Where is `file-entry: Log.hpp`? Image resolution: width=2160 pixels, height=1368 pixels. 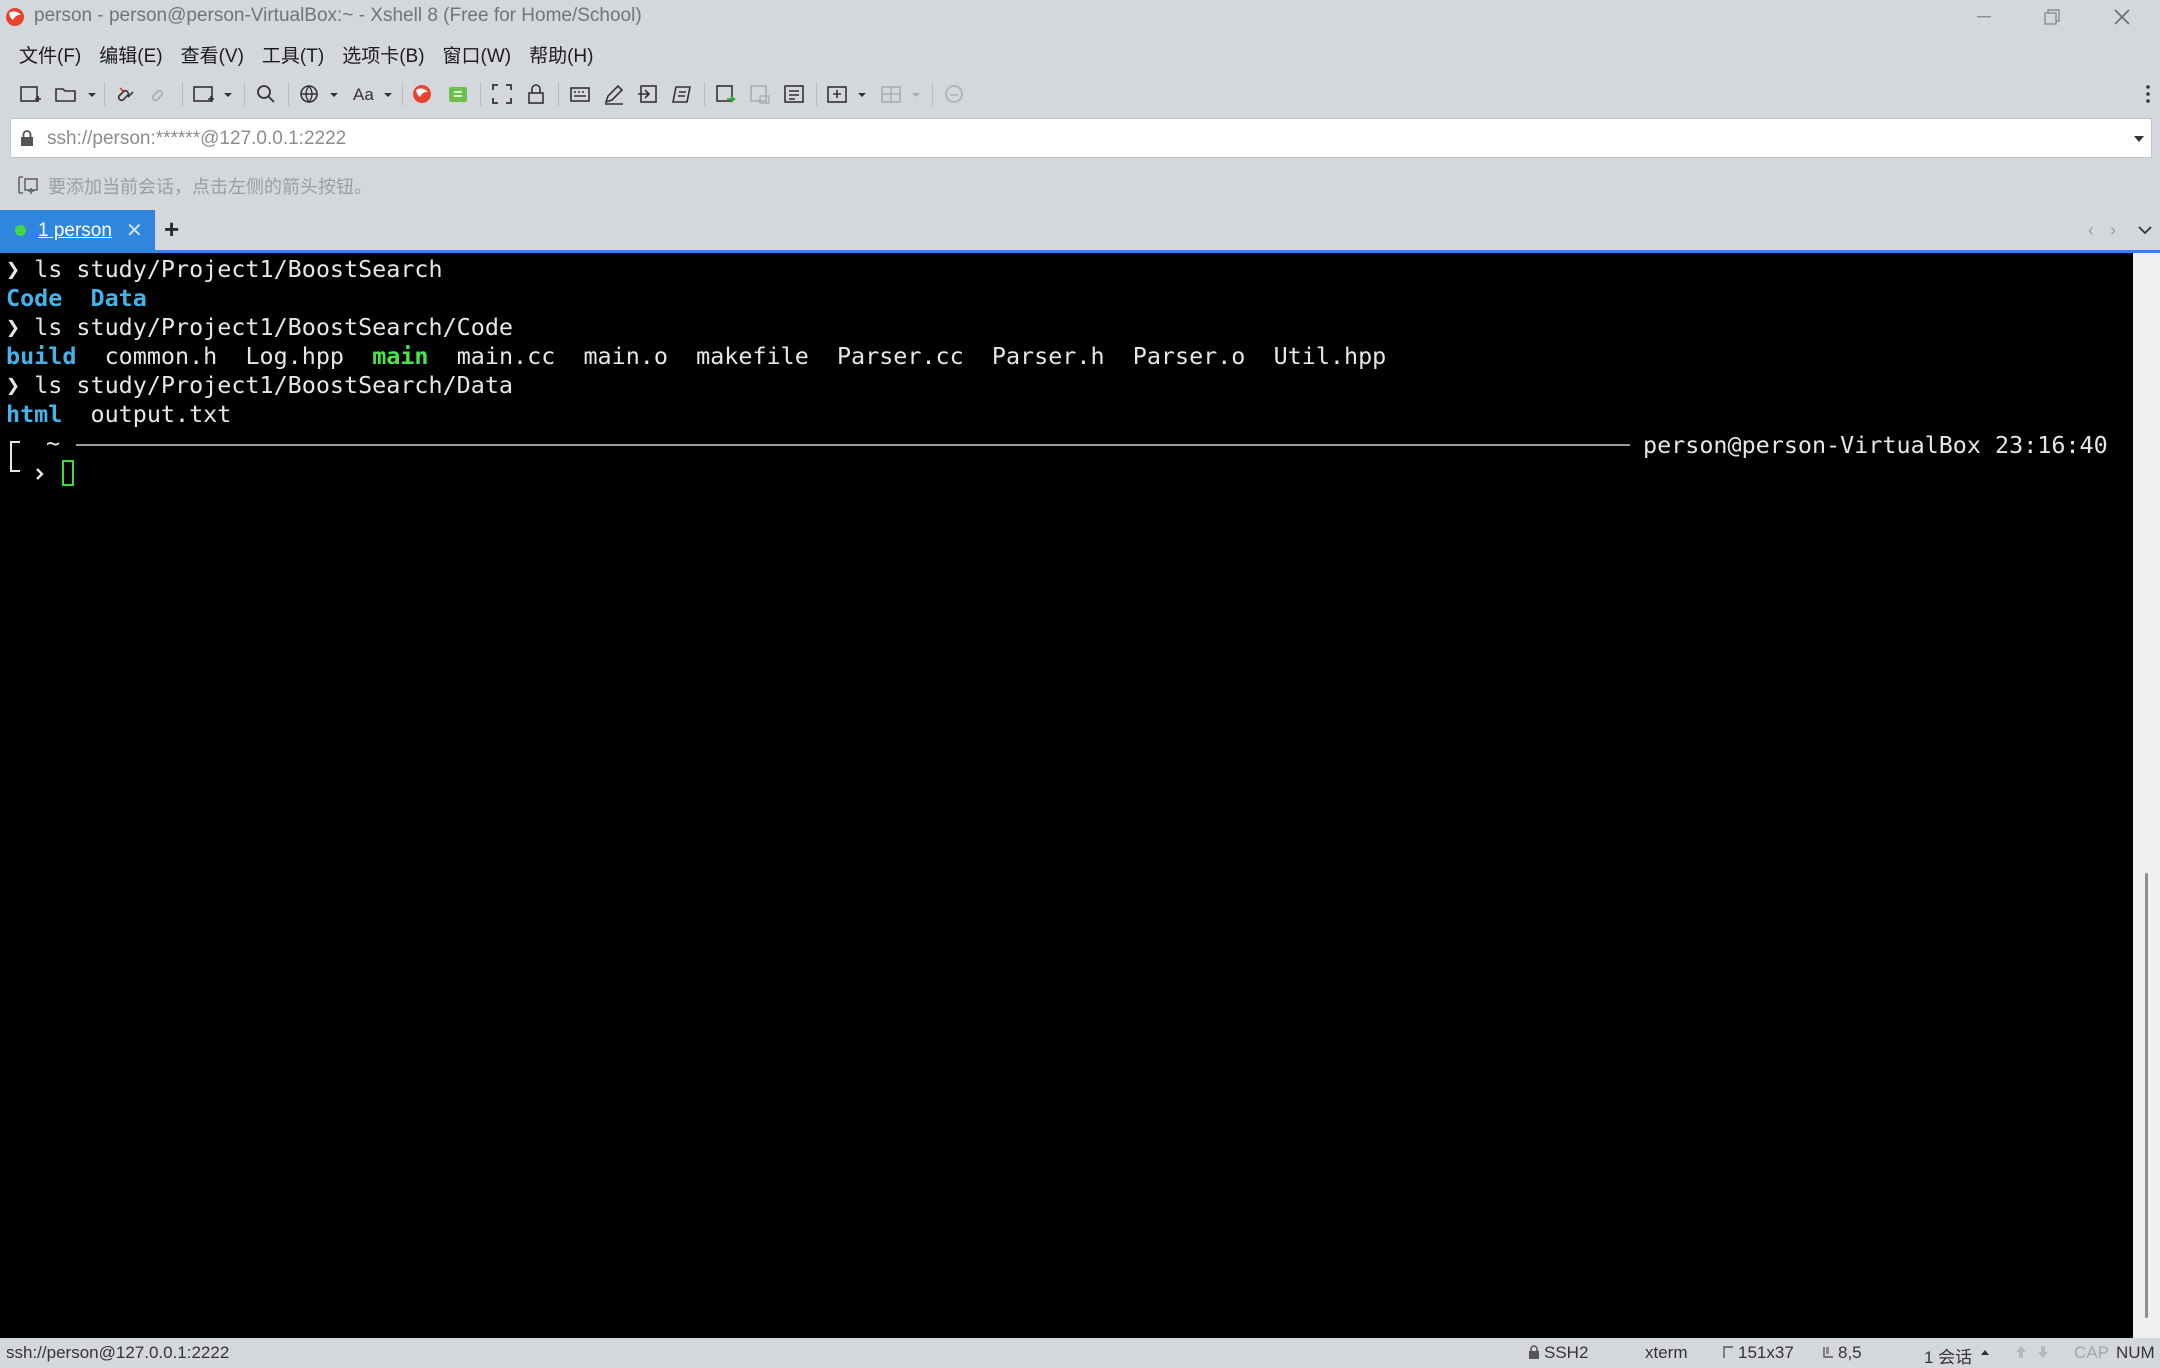 file-entry: Log.hpp is located at coordinates (295, 356).